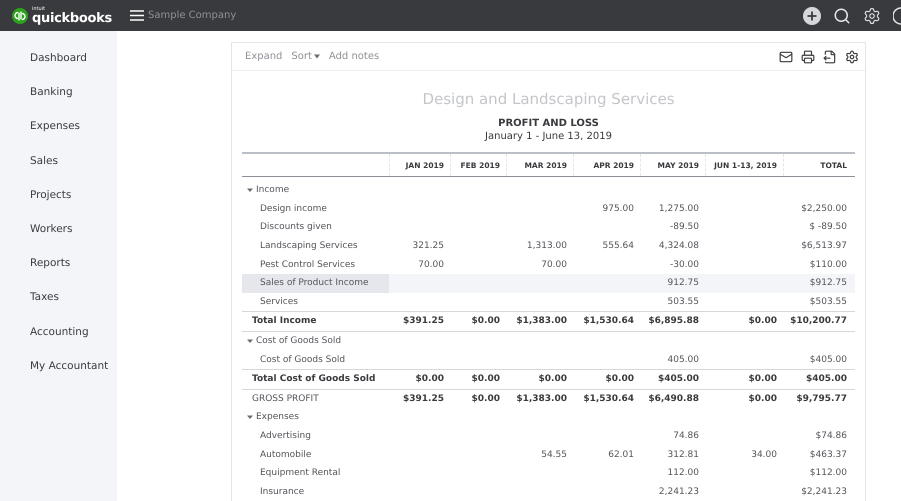 The height and width of the screenshot is (501, 901). What do you see at coordinates (315, 473) in the screenshot?
I see `row-label: Equipment Rental` at bounding box center [315, 473].